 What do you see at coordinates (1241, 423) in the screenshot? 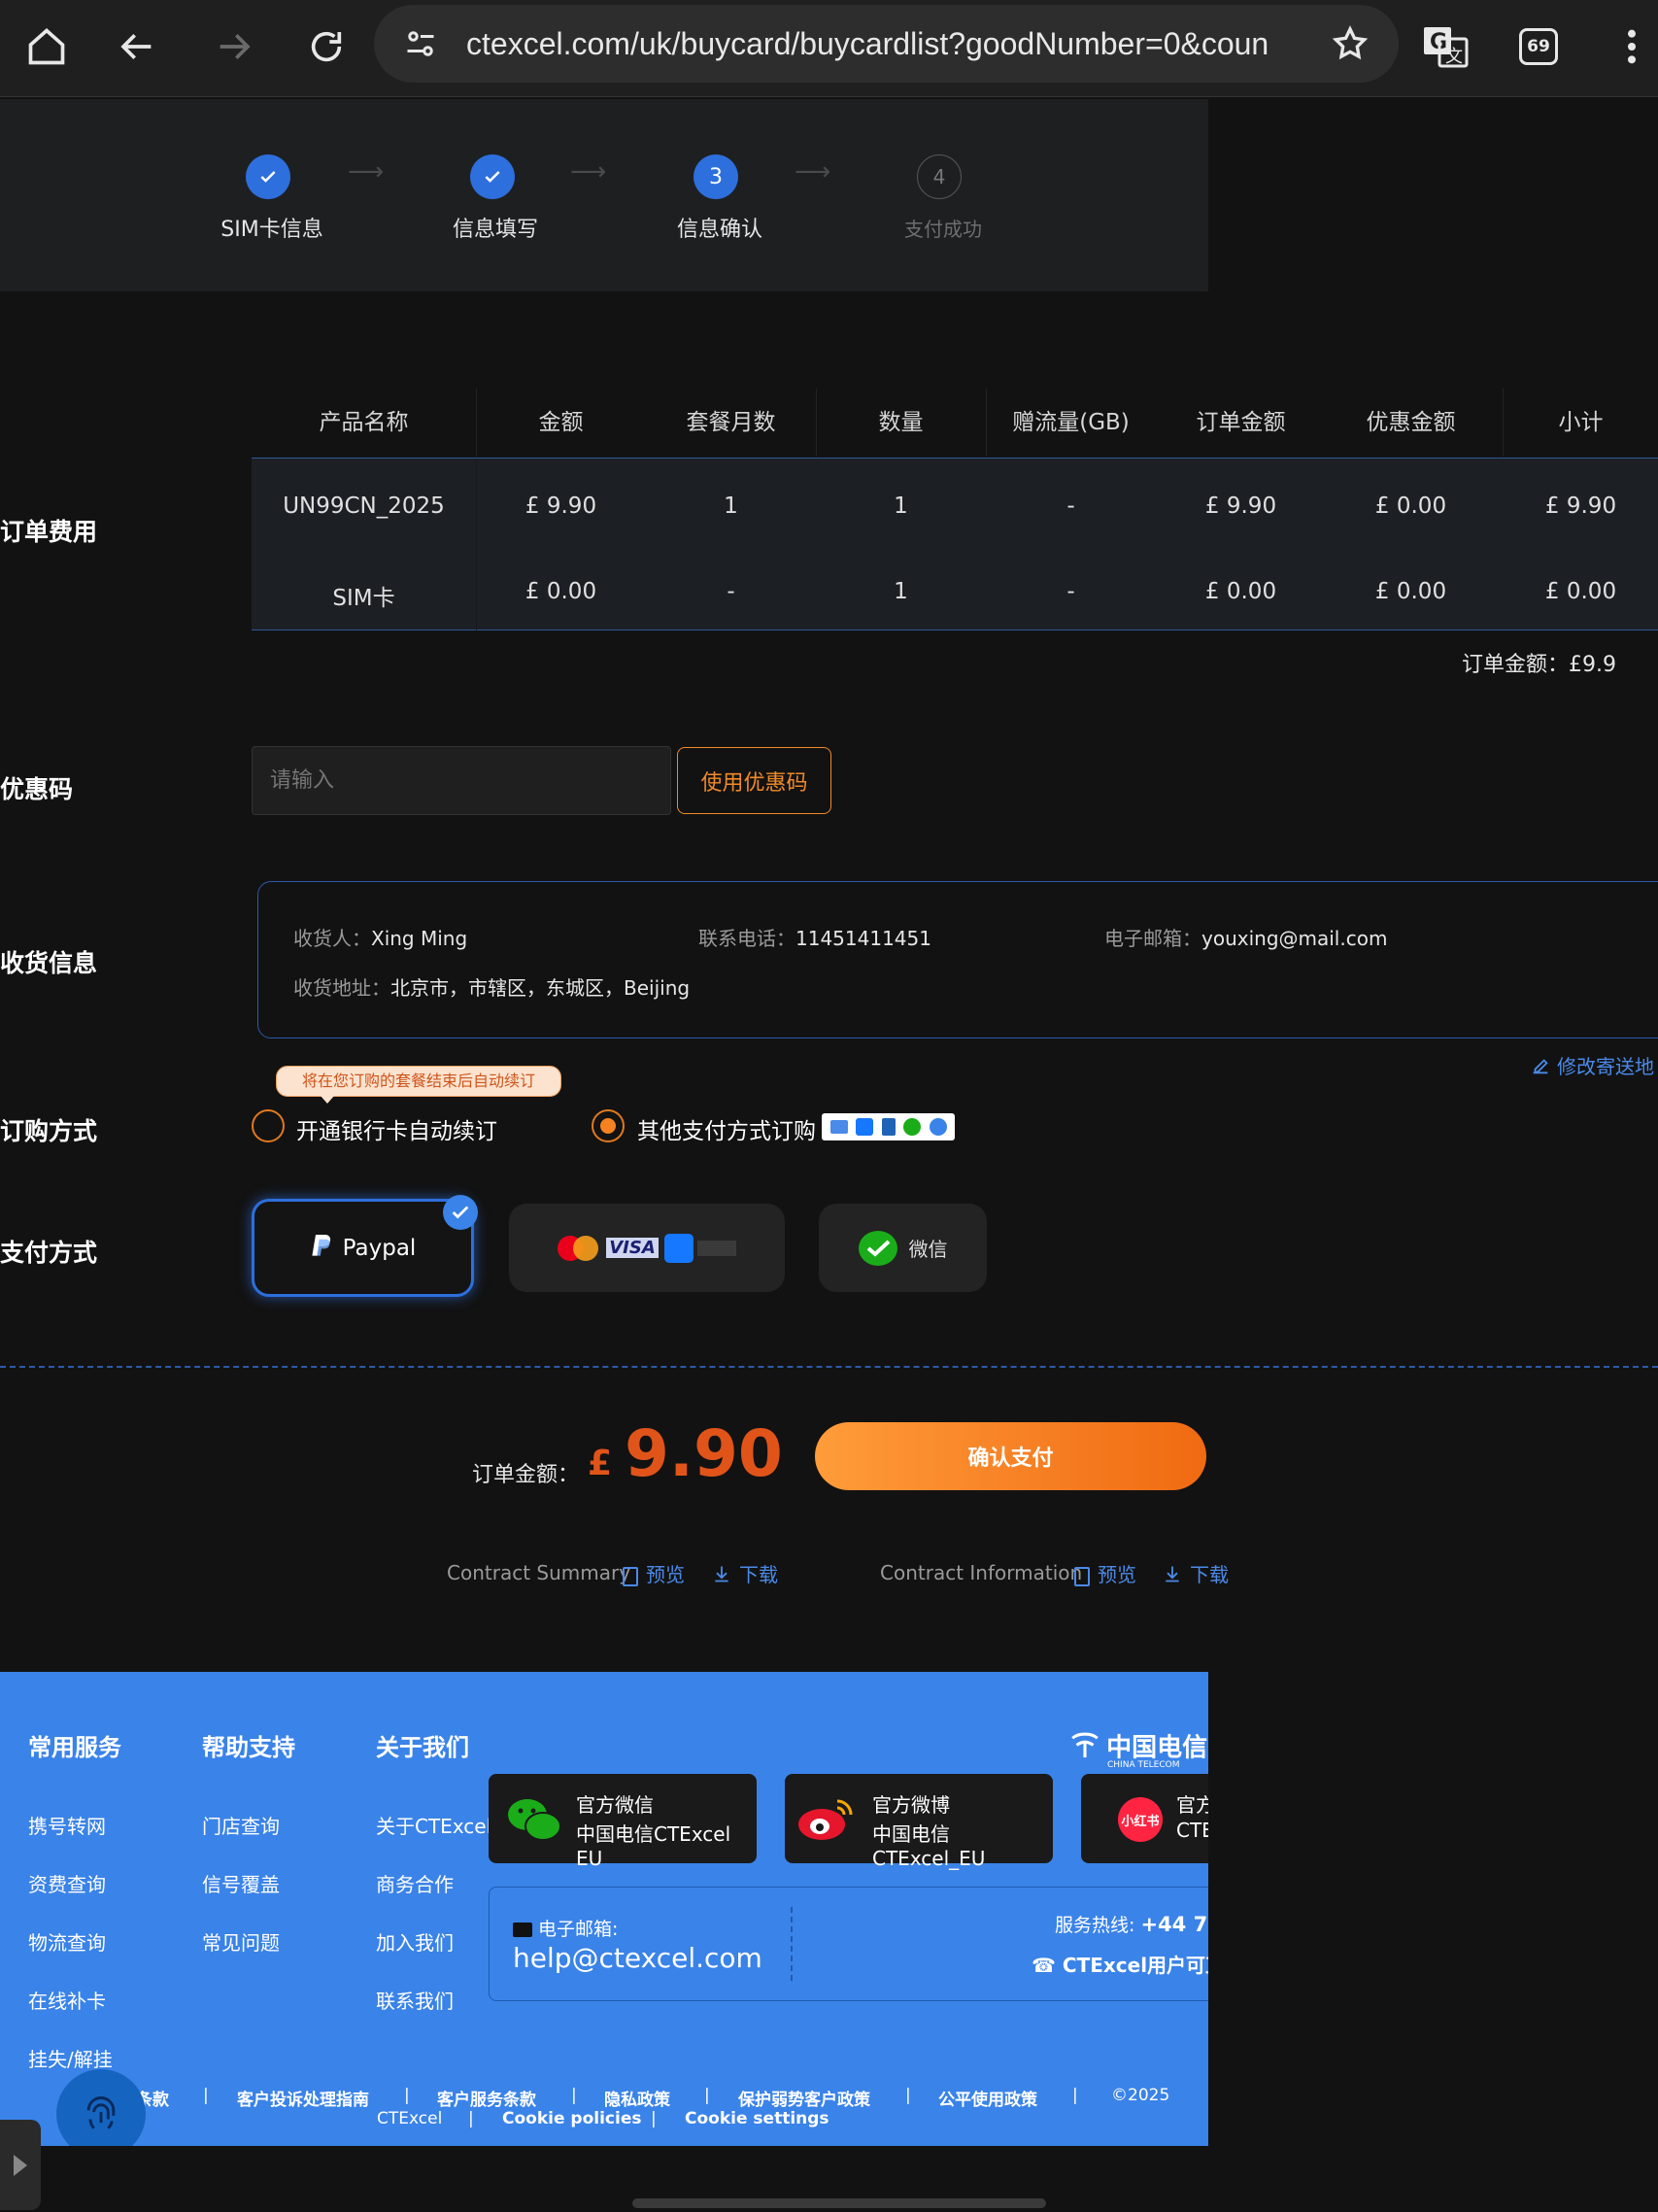
I see `column-header: 订单金额` at bounding box center [1241, 423].